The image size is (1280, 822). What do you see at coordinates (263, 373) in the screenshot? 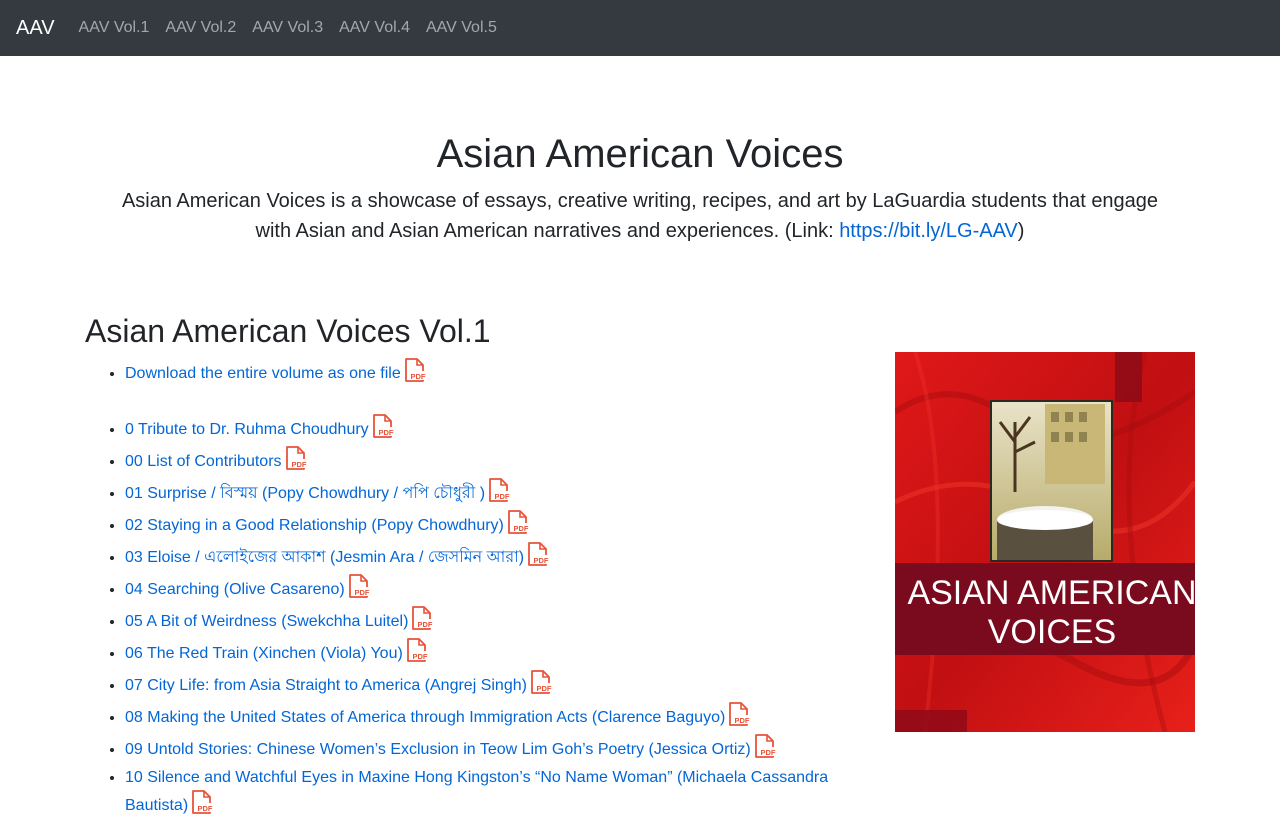
I see `download-volume-link: Download the entire volume as one file` at bounding box center [263, 373].